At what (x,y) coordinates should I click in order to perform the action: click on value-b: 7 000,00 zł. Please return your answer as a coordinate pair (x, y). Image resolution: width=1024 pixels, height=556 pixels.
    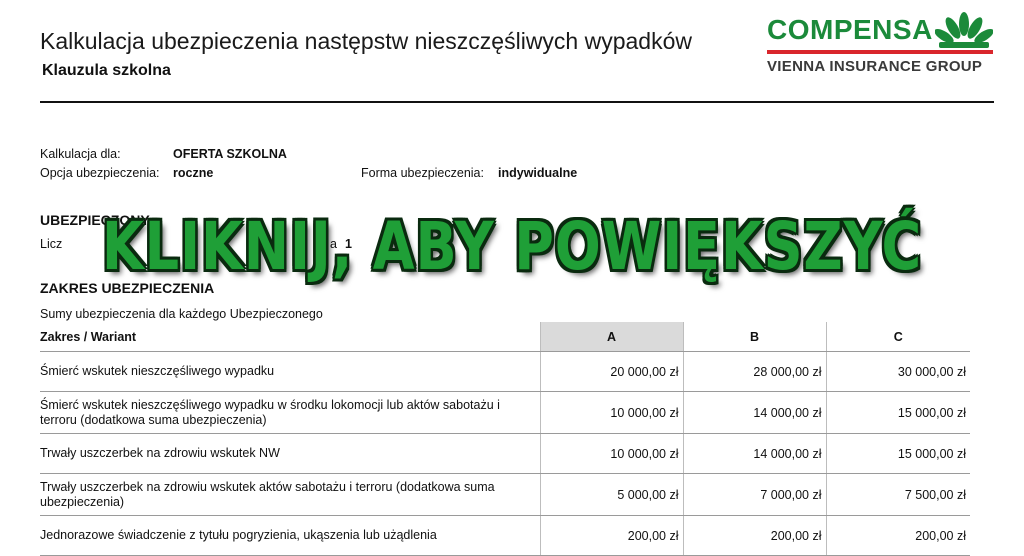
    Looking at the image, I should click on (754, 494).